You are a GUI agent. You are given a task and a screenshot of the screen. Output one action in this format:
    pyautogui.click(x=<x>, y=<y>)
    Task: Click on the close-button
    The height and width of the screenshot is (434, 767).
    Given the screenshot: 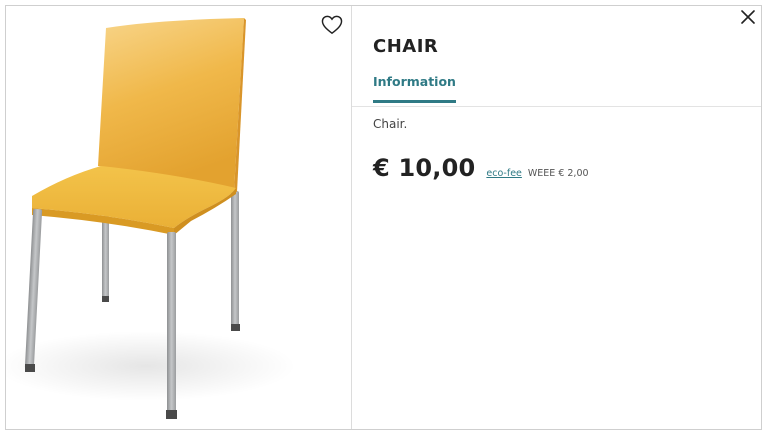 What is the action you would take?
    pyautogui.click(x=748, y=17)
    